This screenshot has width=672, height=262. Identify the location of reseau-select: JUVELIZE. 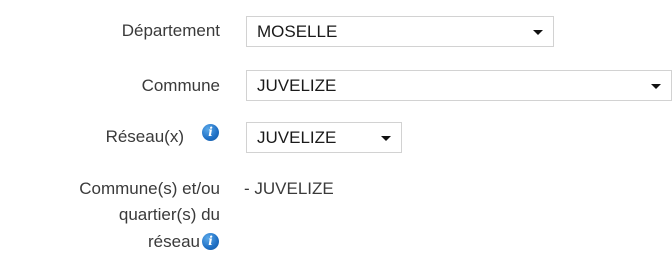
(324, 137).